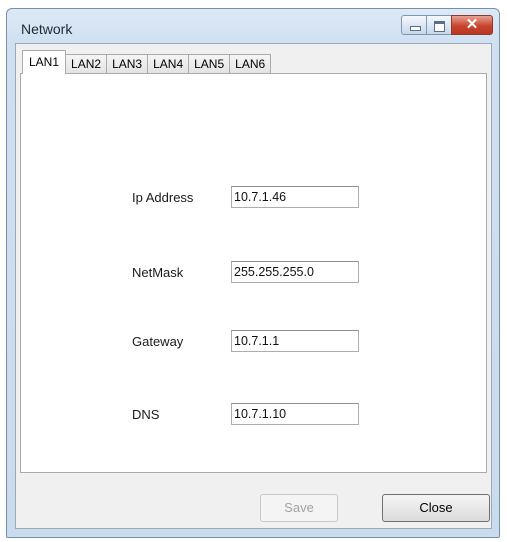  I want to click on tab-lan5: LAN5, so click(209, 64).